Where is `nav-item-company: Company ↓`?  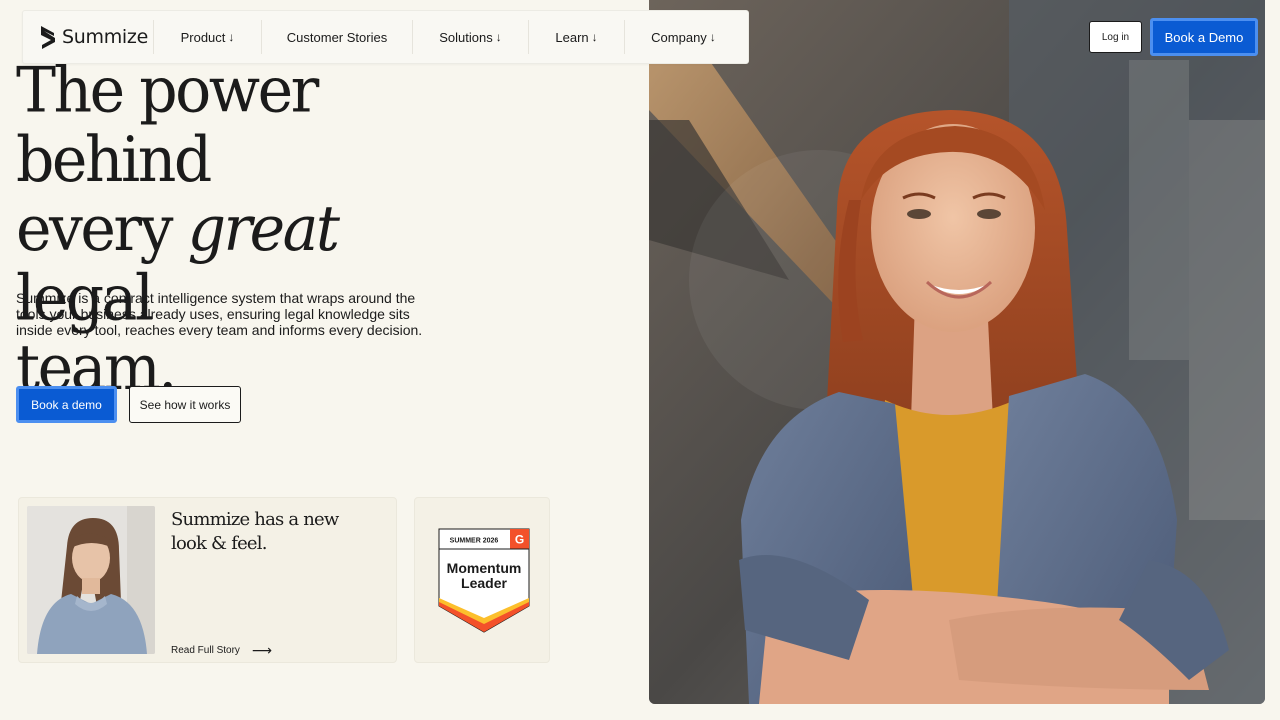
nav-item-company: Company ↓ is located at coordinates (683, 37).